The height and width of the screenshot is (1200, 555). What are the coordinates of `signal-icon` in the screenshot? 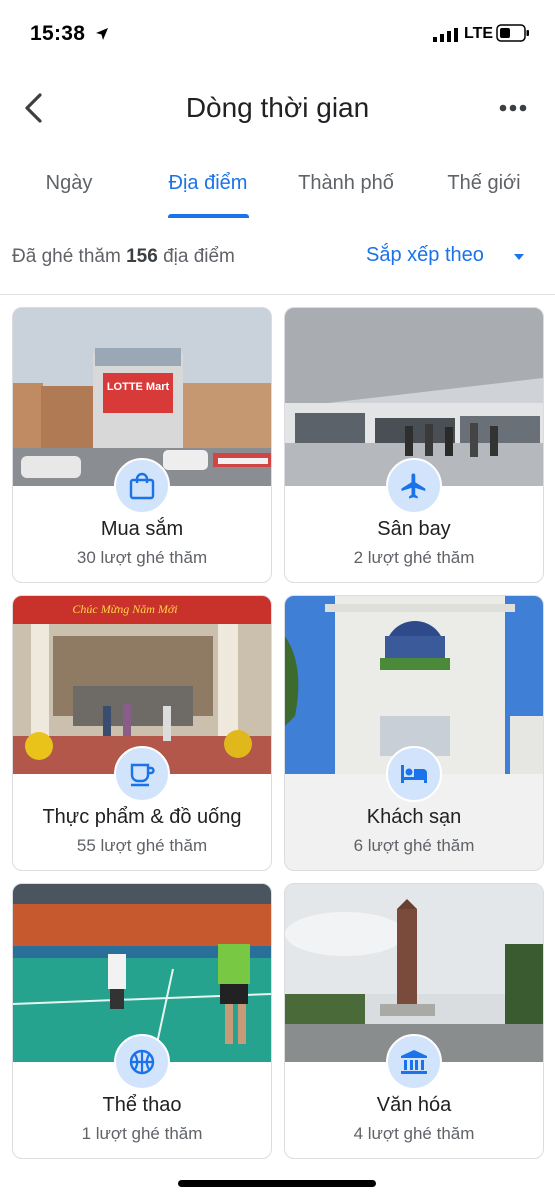 It's located at (445, 35).